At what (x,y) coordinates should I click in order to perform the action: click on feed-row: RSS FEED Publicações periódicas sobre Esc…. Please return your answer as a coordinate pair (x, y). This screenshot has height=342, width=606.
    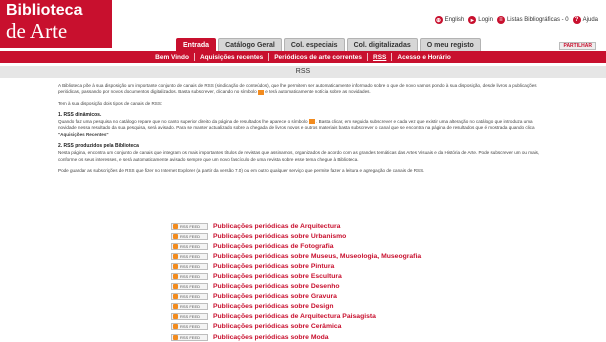
    Looking at the image, I should click on (296, 276).